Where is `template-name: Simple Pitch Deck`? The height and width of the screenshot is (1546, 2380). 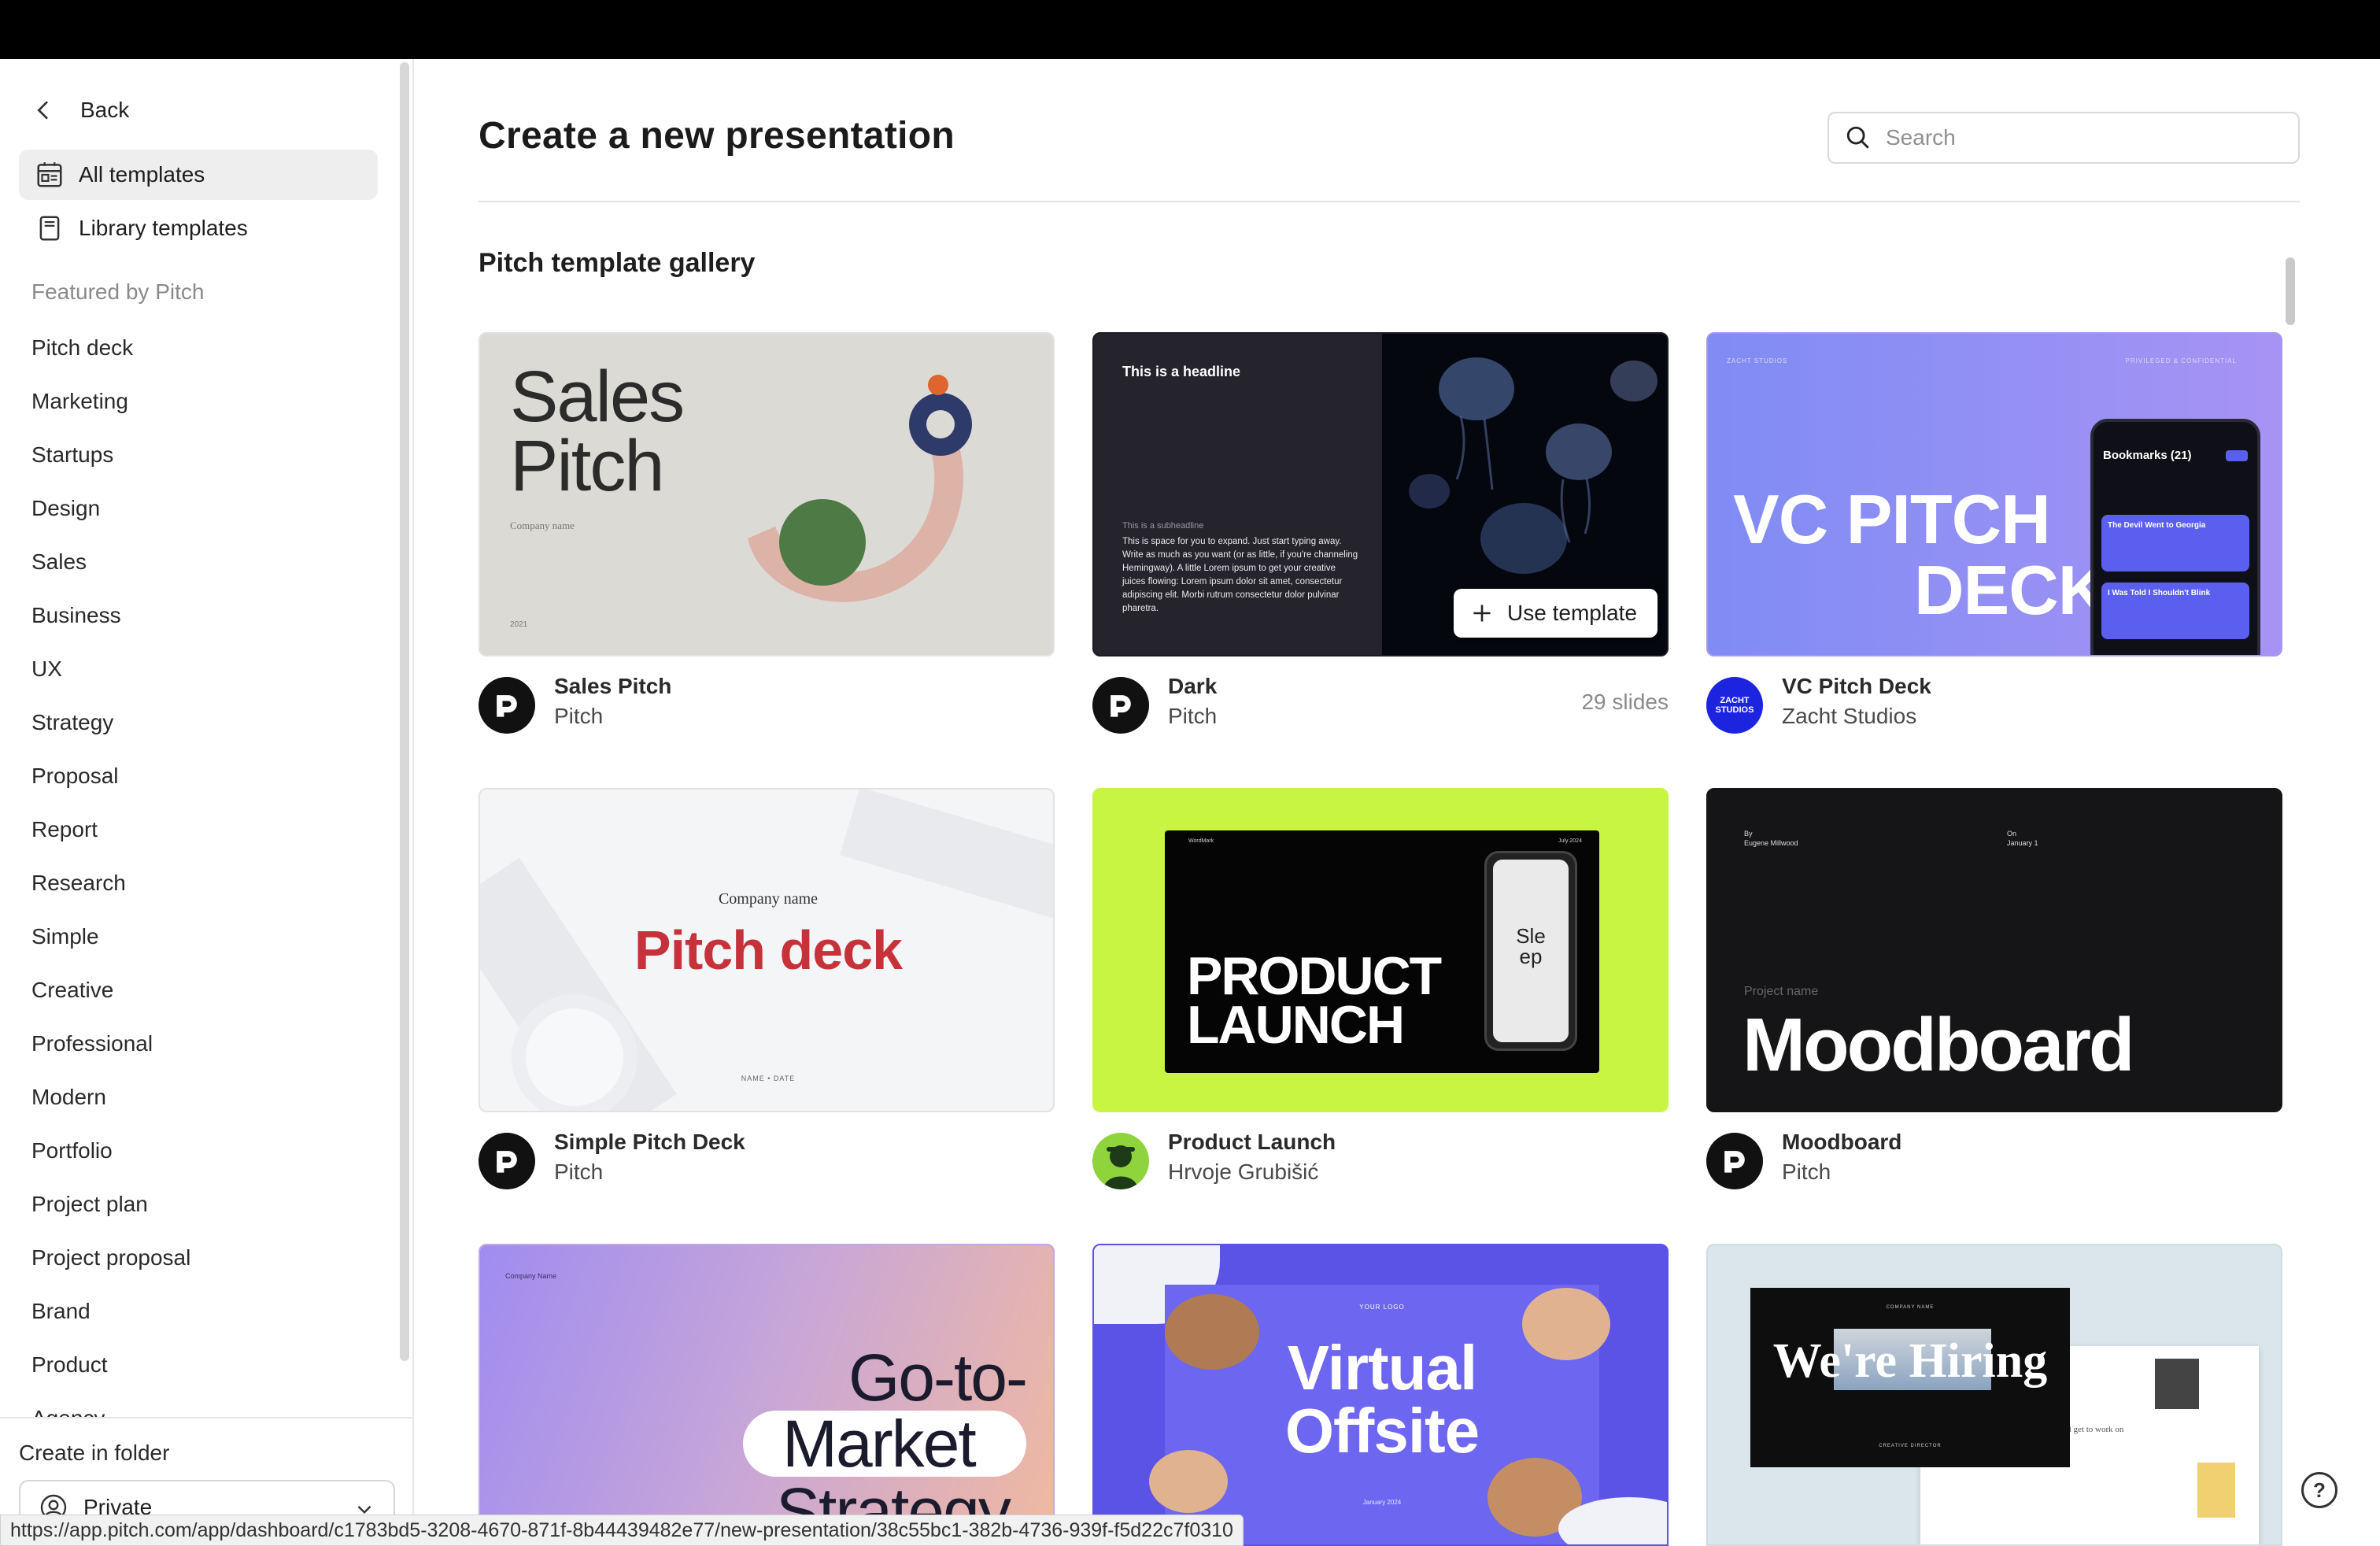 template-name: Simple Pitch Deck is located at coordinates (649, 1142).